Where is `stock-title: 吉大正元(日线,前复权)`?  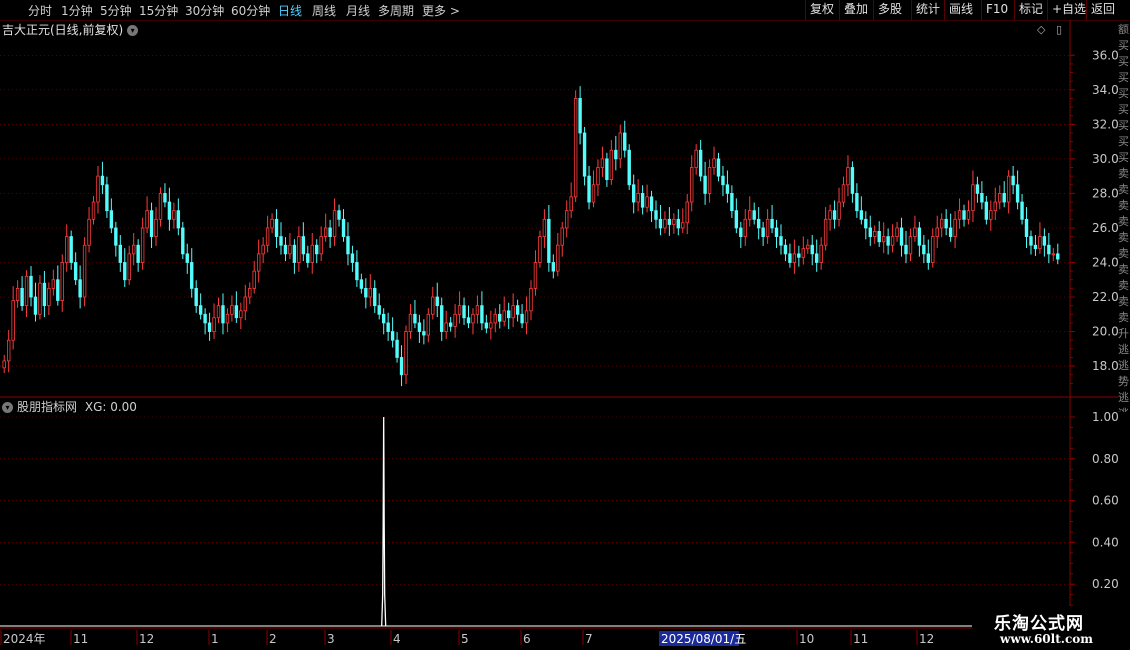 stock-title: 吉大正元(日线,前复权) is located at coordinates (63, 30).